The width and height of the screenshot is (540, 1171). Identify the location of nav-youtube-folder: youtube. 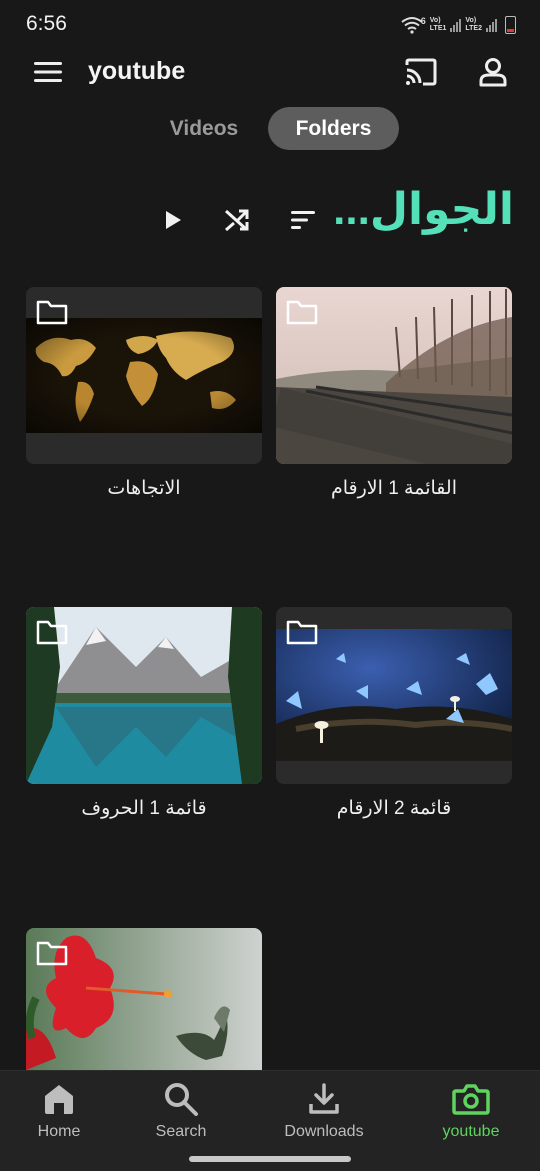
(471, 1115).